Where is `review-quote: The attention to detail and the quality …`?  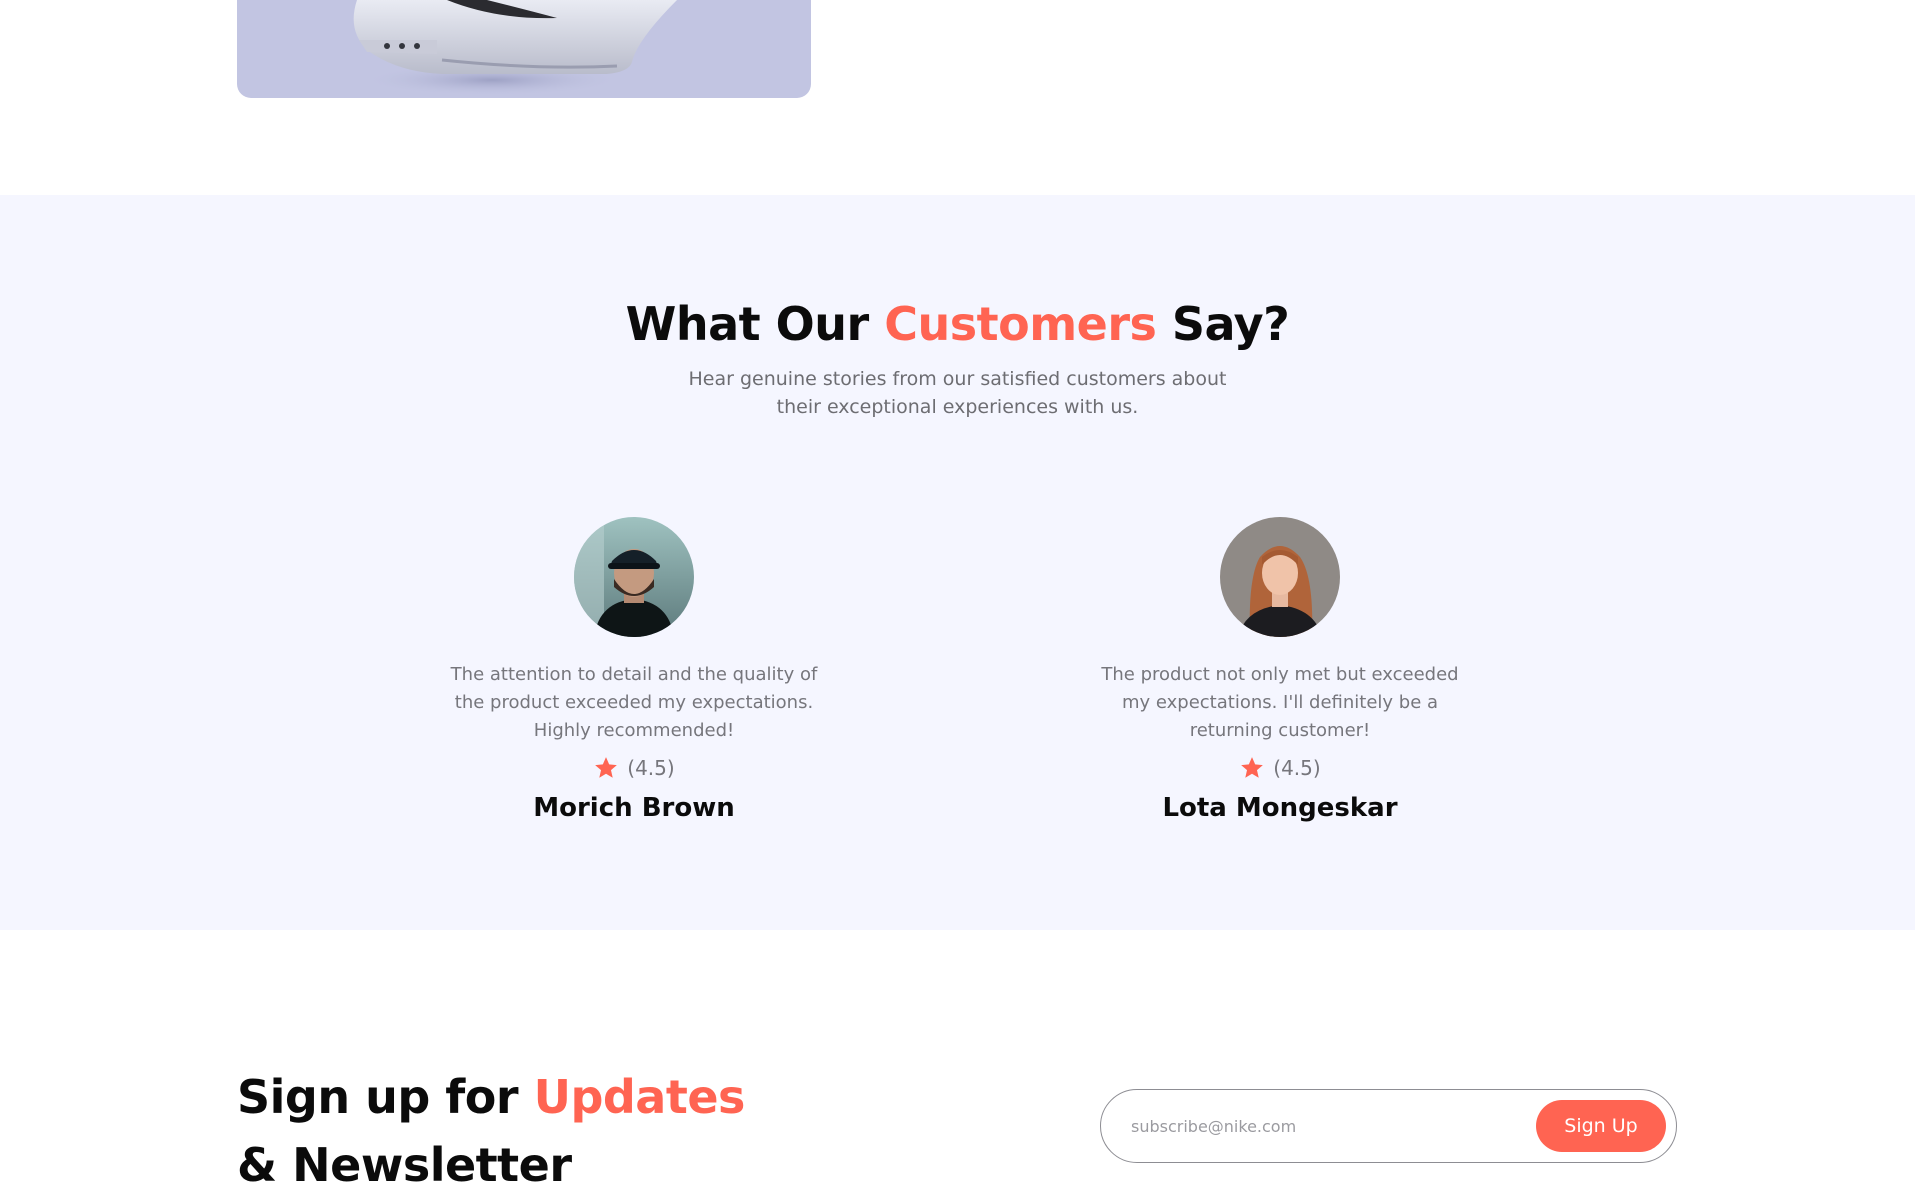 review-quote: The attention to detail and the quality … is located at coordinates (634, 702).